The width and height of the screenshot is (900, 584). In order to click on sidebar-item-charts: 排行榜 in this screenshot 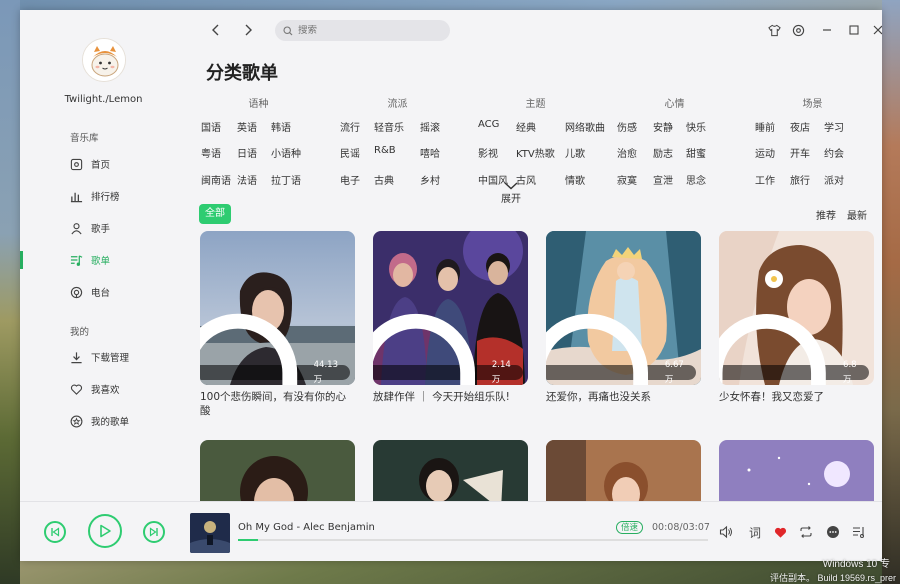, I will do `click(103, 196)`.